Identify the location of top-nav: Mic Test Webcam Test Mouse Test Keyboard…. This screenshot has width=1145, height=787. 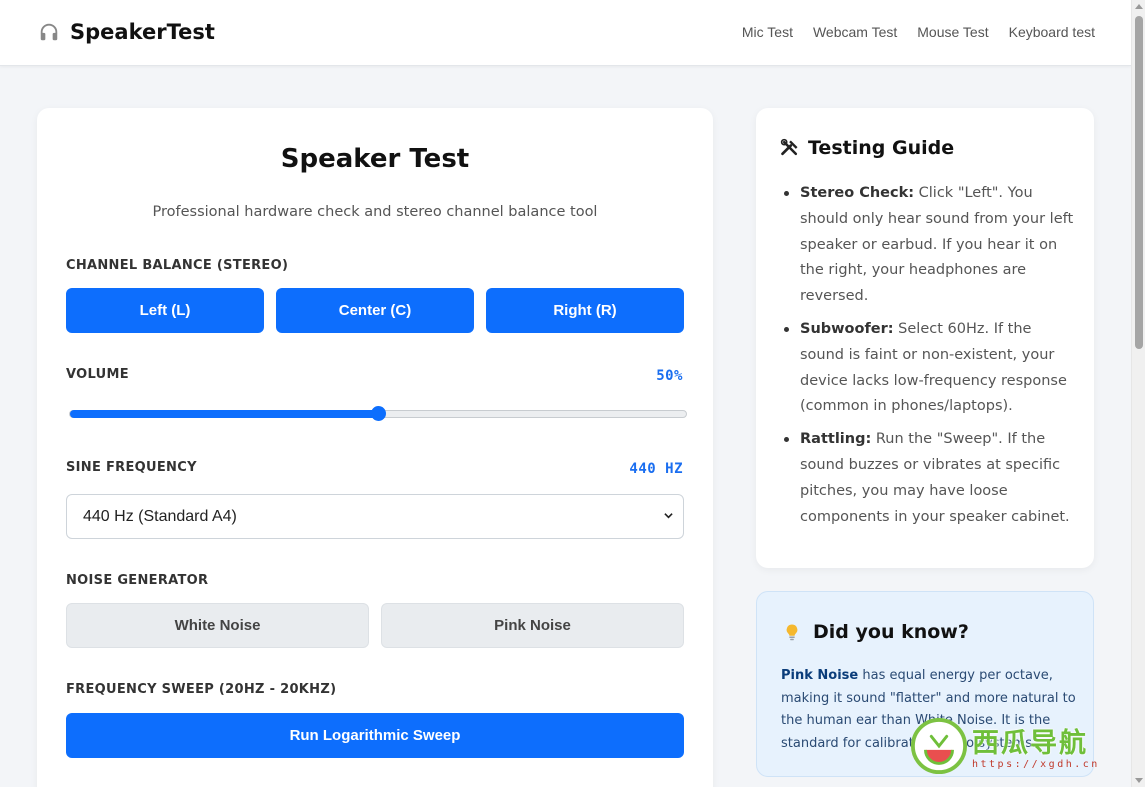
(918, 32).